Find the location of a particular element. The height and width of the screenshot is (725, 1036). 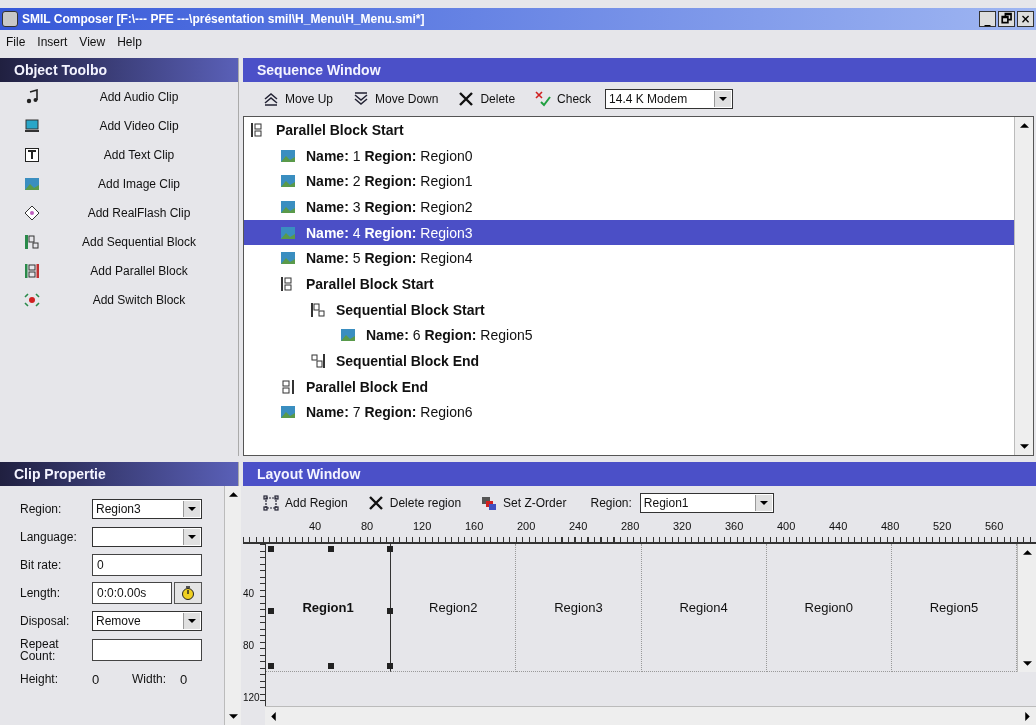

scroll-right-icon is located at coordinates (1027, 716).